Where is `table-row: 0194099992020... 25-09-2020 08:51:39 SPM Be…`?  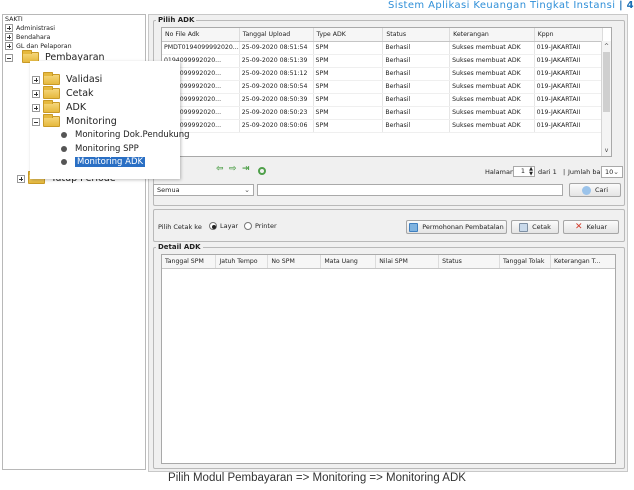 table-row: 0194099992020... 25-09-2020 08:51:39 SPM Be… is located at coordinates (383, 61).